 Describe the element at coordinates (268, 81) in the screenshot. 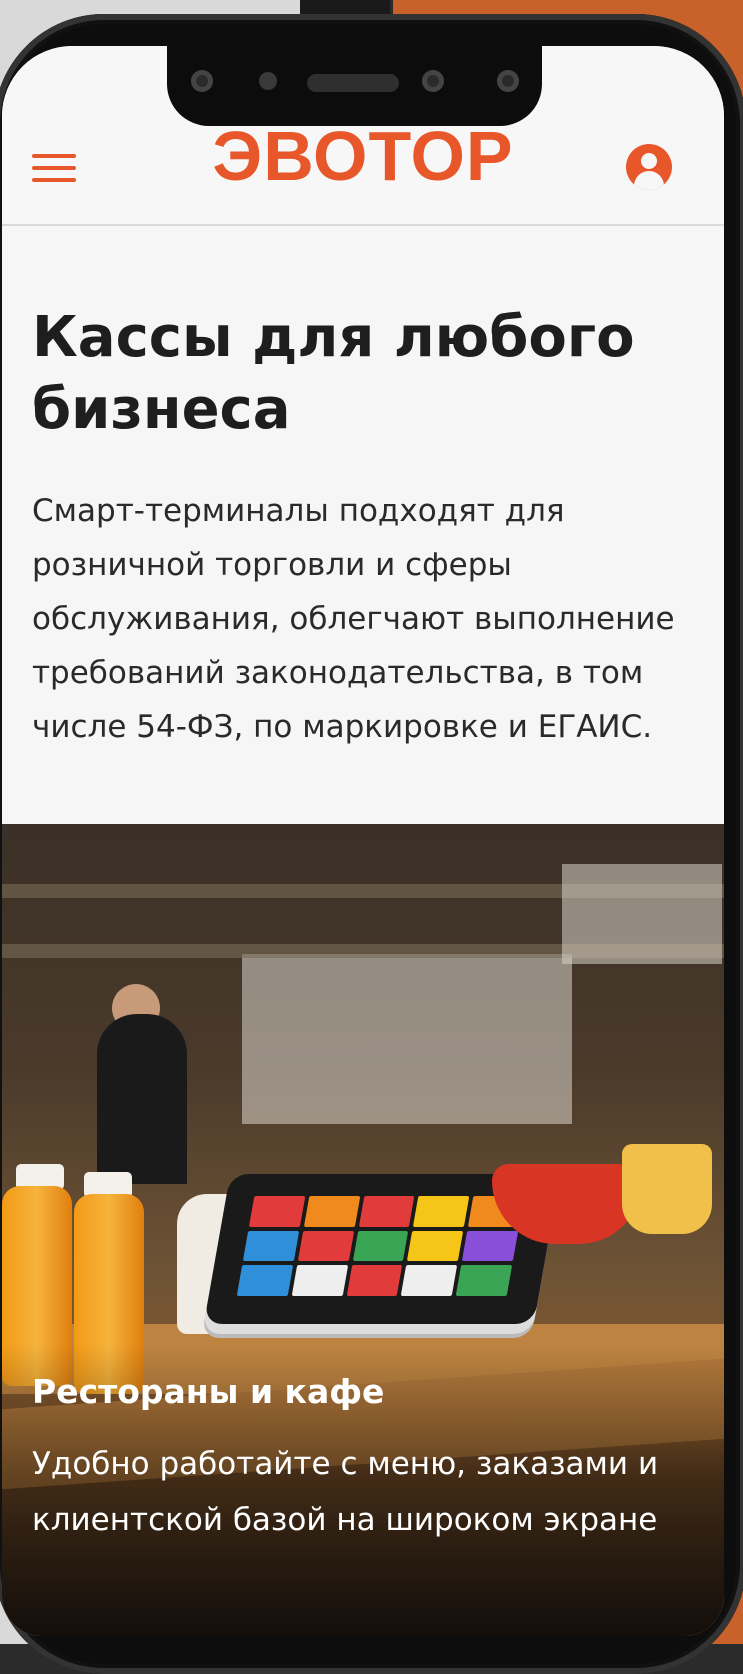

I see `sensor-dot` at that location.